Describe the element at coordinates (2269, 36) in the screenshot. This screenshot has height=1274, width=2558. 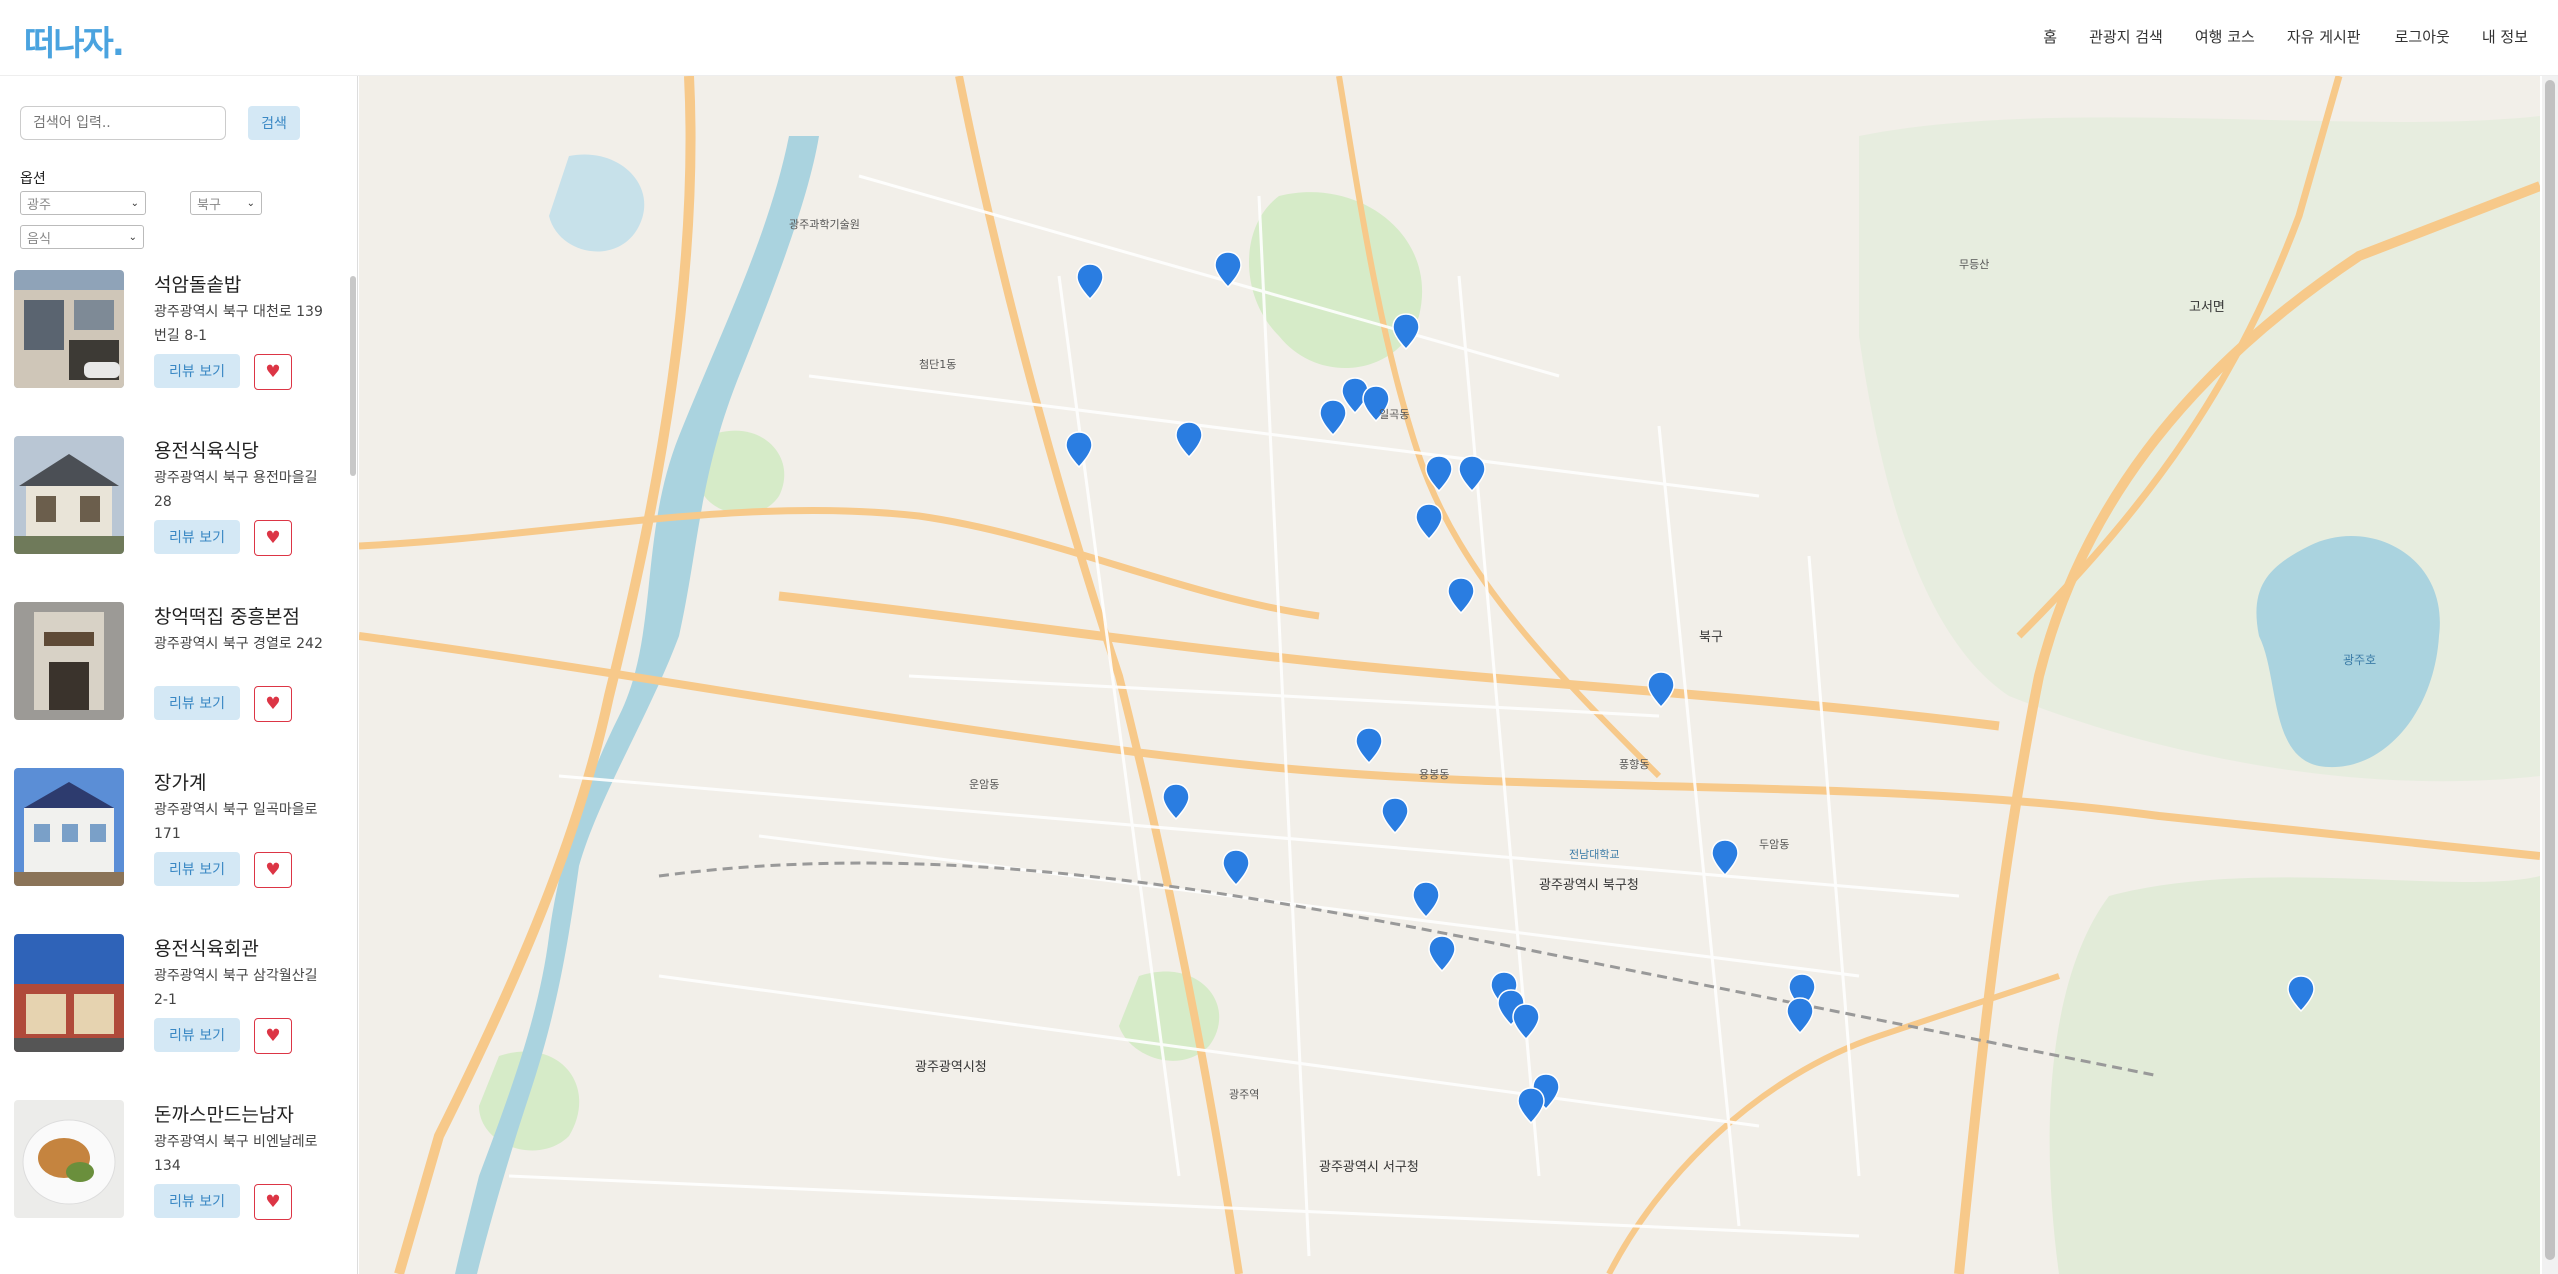
I see `main-nav: 홈 관광지 검색 여행 코스 자유 게시판 로그아웃 내 정보` at that location.